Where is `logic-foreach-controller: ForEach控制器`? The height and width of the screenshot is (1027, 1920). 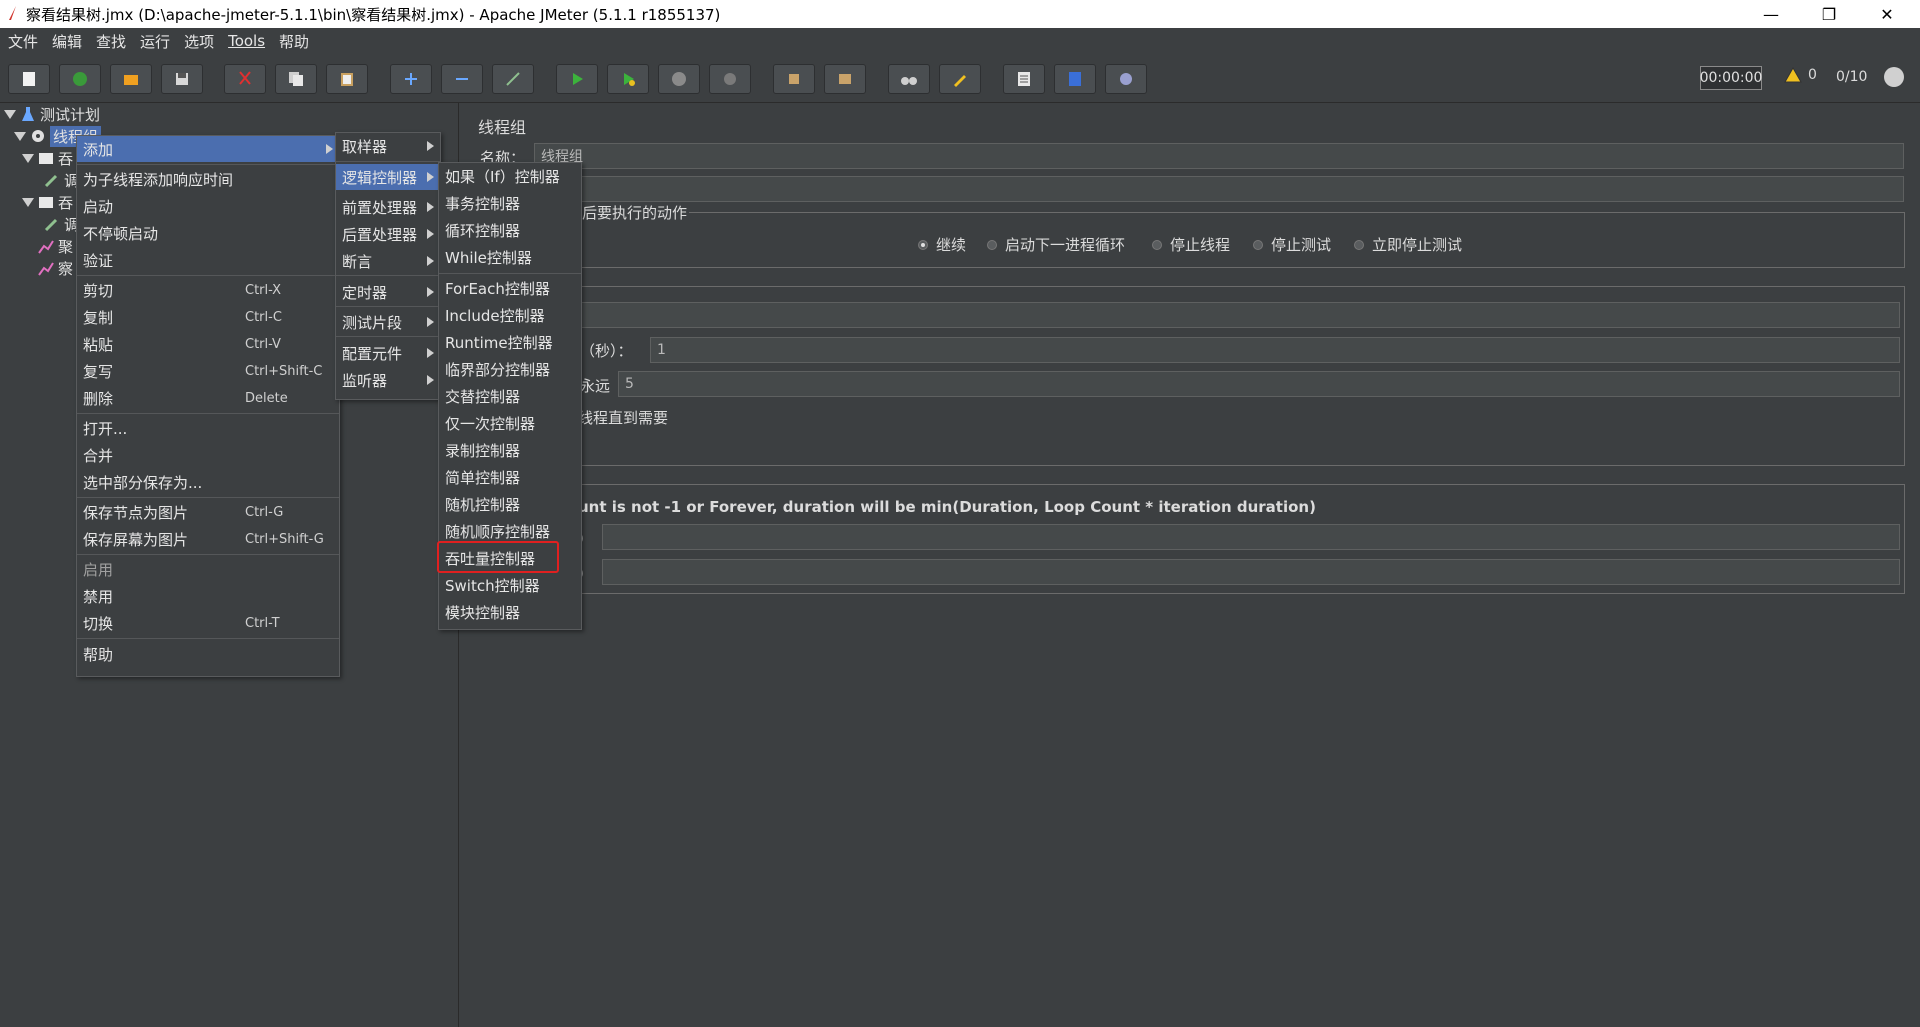 logic-foreach-controller: ForEach控制器 is located at coordinates (510, 288).